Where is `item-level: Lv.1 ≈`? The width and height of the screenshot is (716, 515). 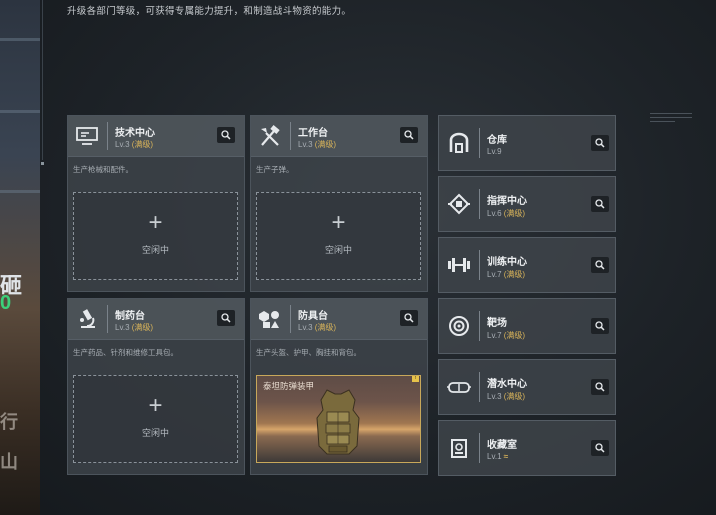 item-level: Lv.1 ≈ is located at coordinates (497, 456).